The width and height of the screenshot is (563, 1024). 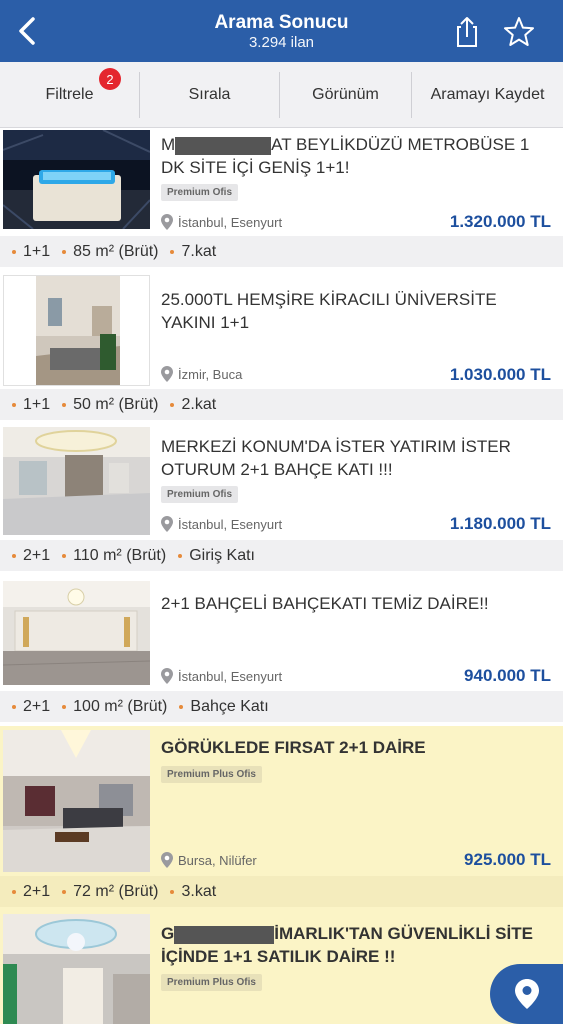 I want to click on title-text: İMARLIK'TAN GÜVENLİKLİ SİTE, so click(x=403, y=933).